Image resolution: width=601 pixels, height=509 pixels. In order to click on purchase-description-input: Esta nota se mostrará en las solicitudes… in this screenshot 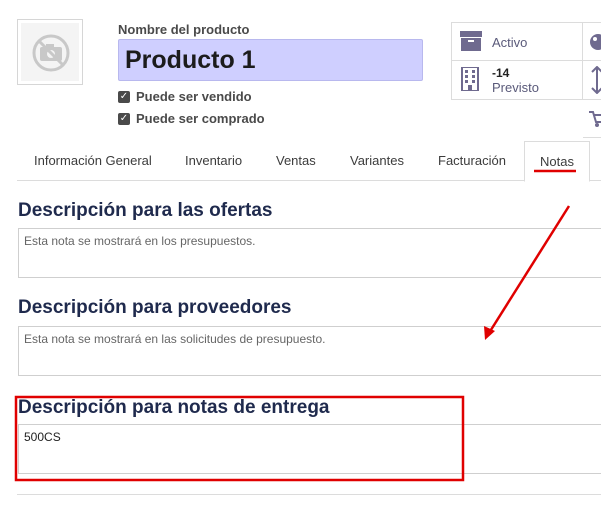, I will do `click(309, 351)`.